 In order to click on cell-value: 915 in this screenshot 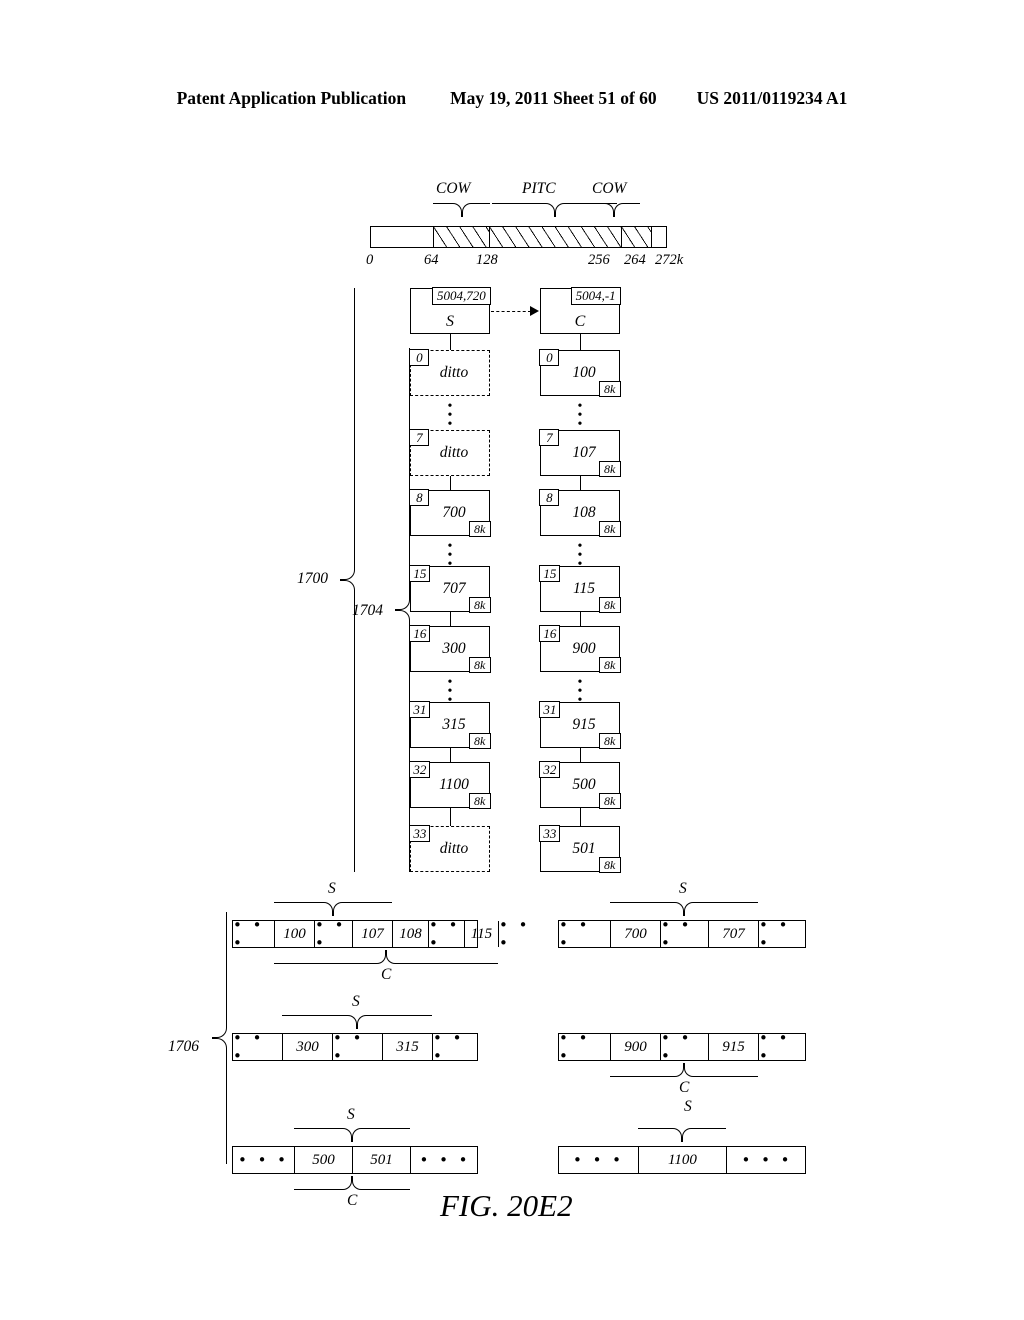, I will do `click(734, 1047)`.